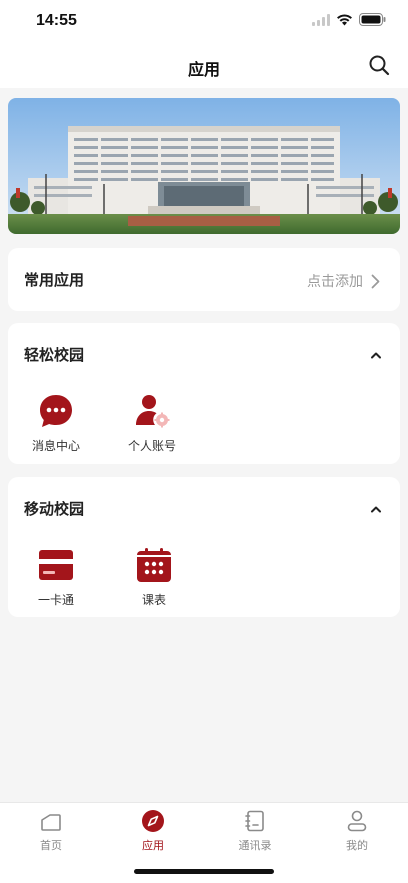 Image resolution: width=408 pixels, height=883 pixels. I want to click on campus-building-image, so click(204, 166).